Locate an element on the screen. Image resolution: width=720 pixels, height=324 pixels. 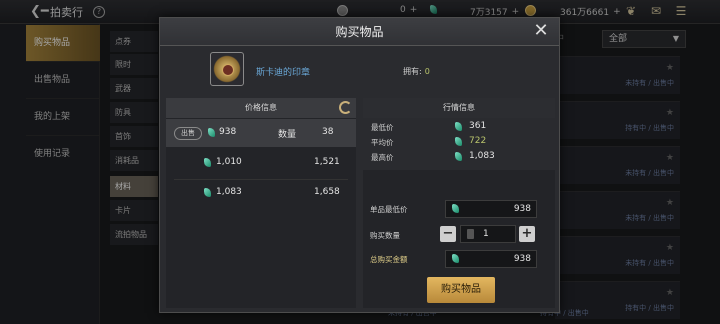
max-price-value: 1,083 is located at coordinates (482, 156).